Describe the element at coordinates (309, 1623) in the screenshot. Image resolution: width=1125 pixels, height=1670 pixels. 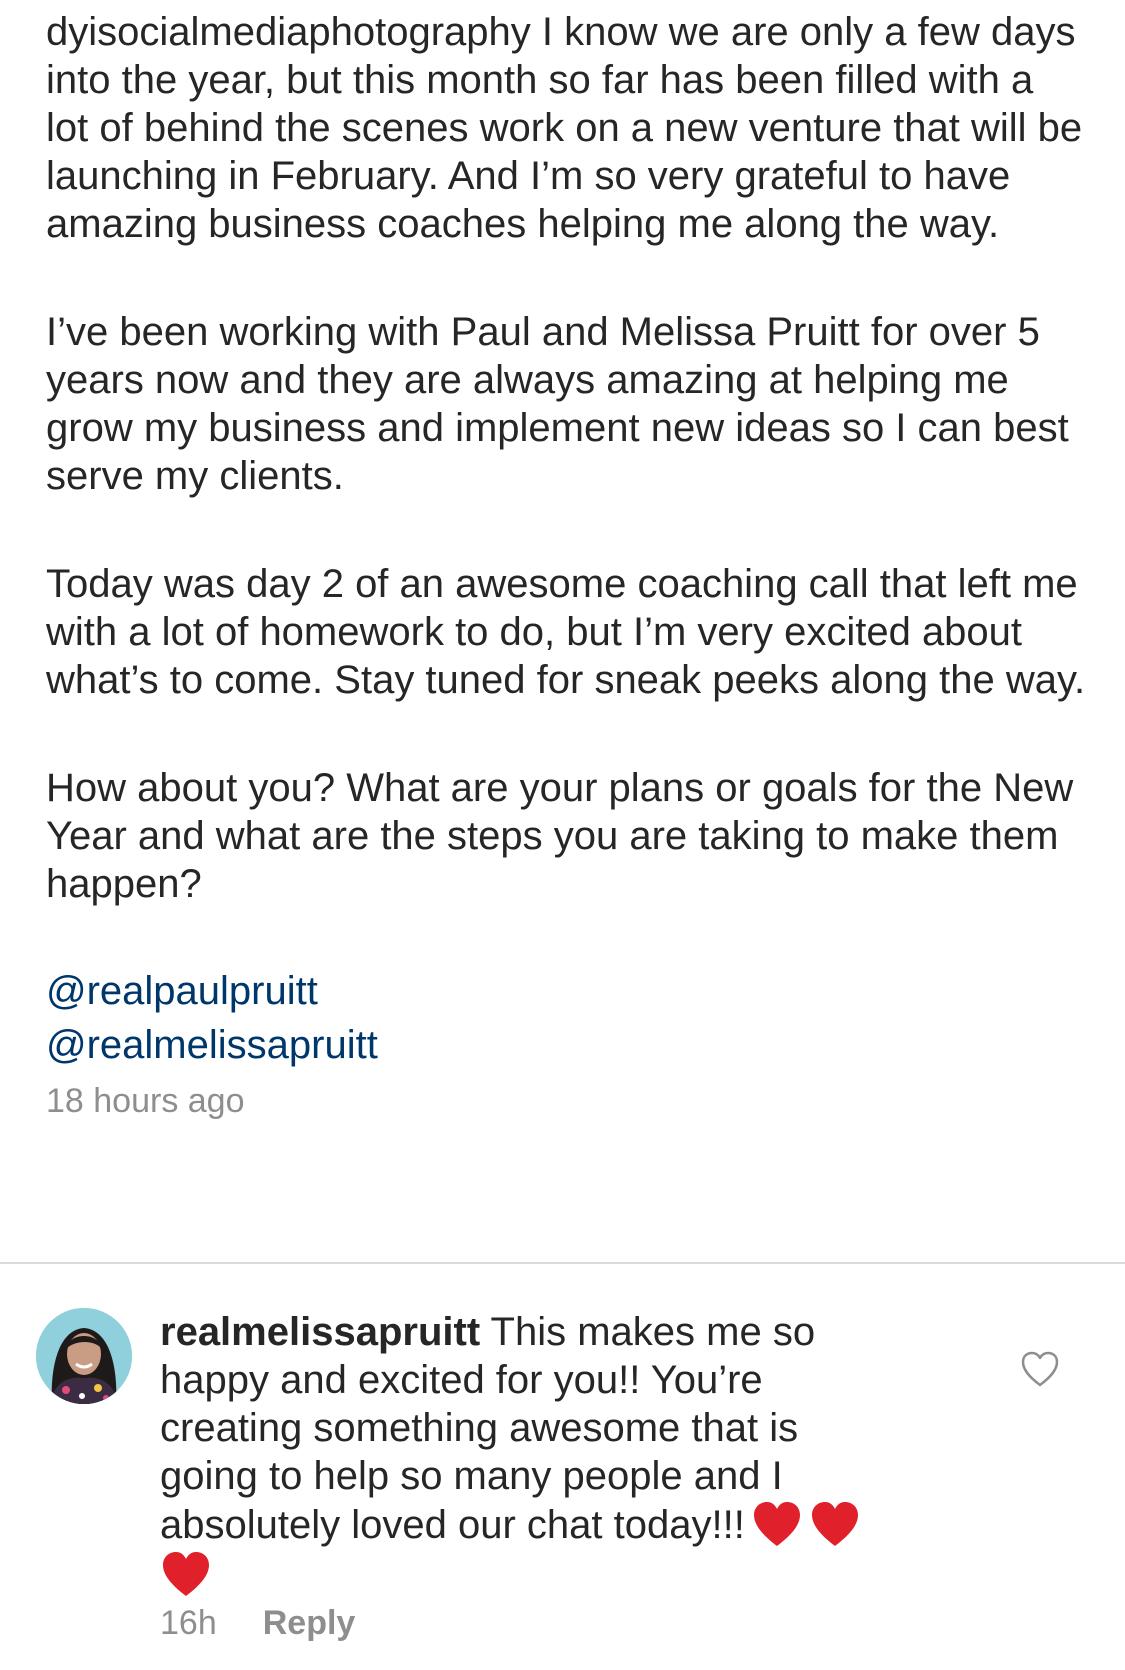
I see `reply-button: Reply` at that location.